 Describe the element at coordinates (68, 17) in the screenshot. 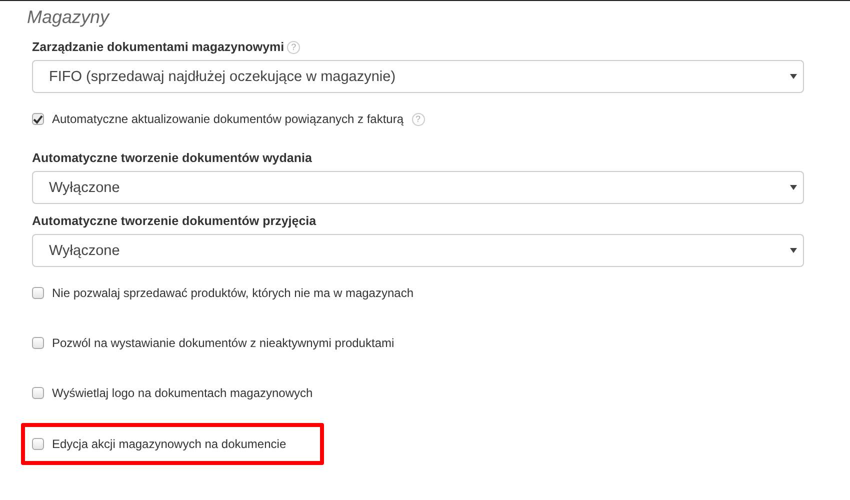

I see `section-title: Magazyny` at that location.